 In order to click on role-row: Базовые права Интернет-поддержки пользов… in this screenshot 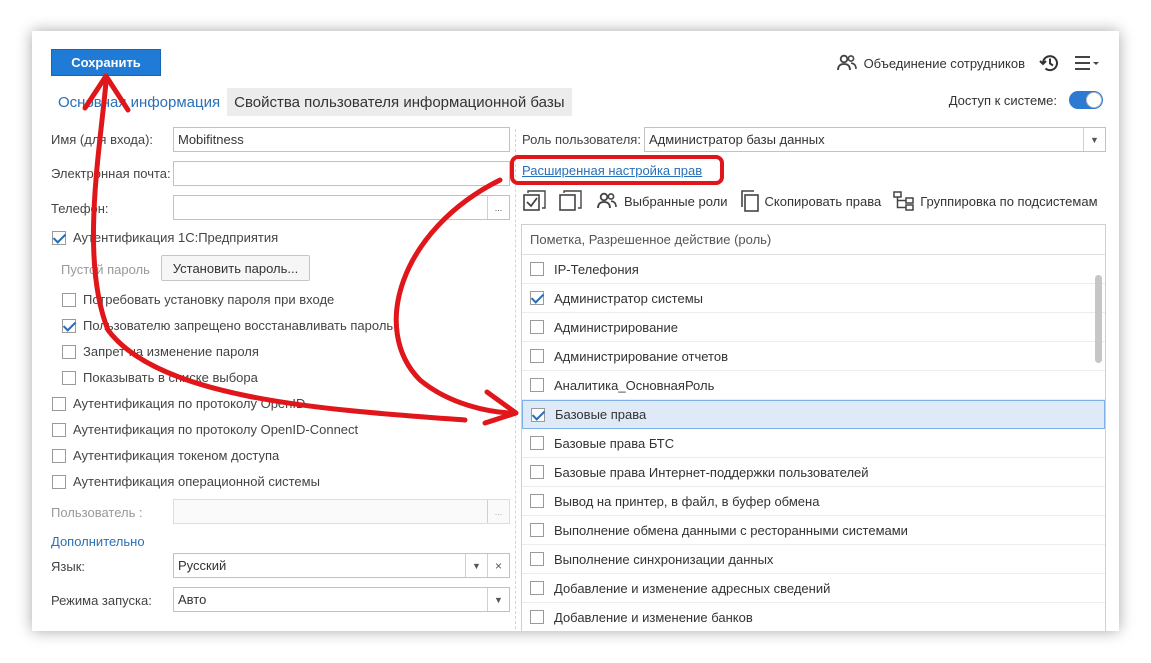, I will do `click(813, 472)`.